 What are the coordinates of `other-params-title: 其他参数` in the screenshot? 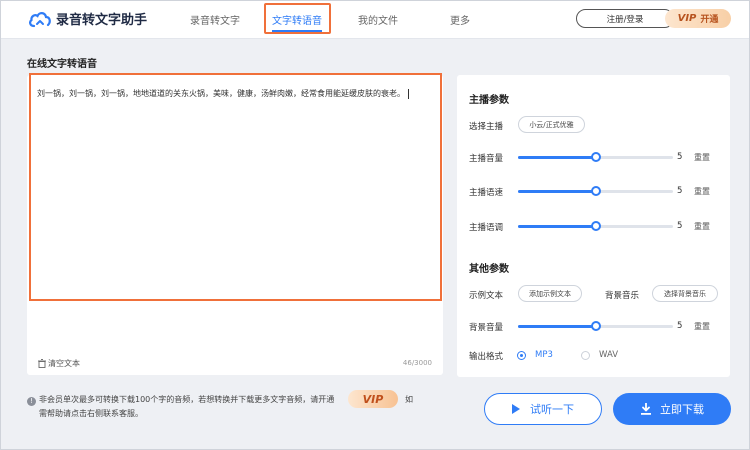 It's located at (489, 269).